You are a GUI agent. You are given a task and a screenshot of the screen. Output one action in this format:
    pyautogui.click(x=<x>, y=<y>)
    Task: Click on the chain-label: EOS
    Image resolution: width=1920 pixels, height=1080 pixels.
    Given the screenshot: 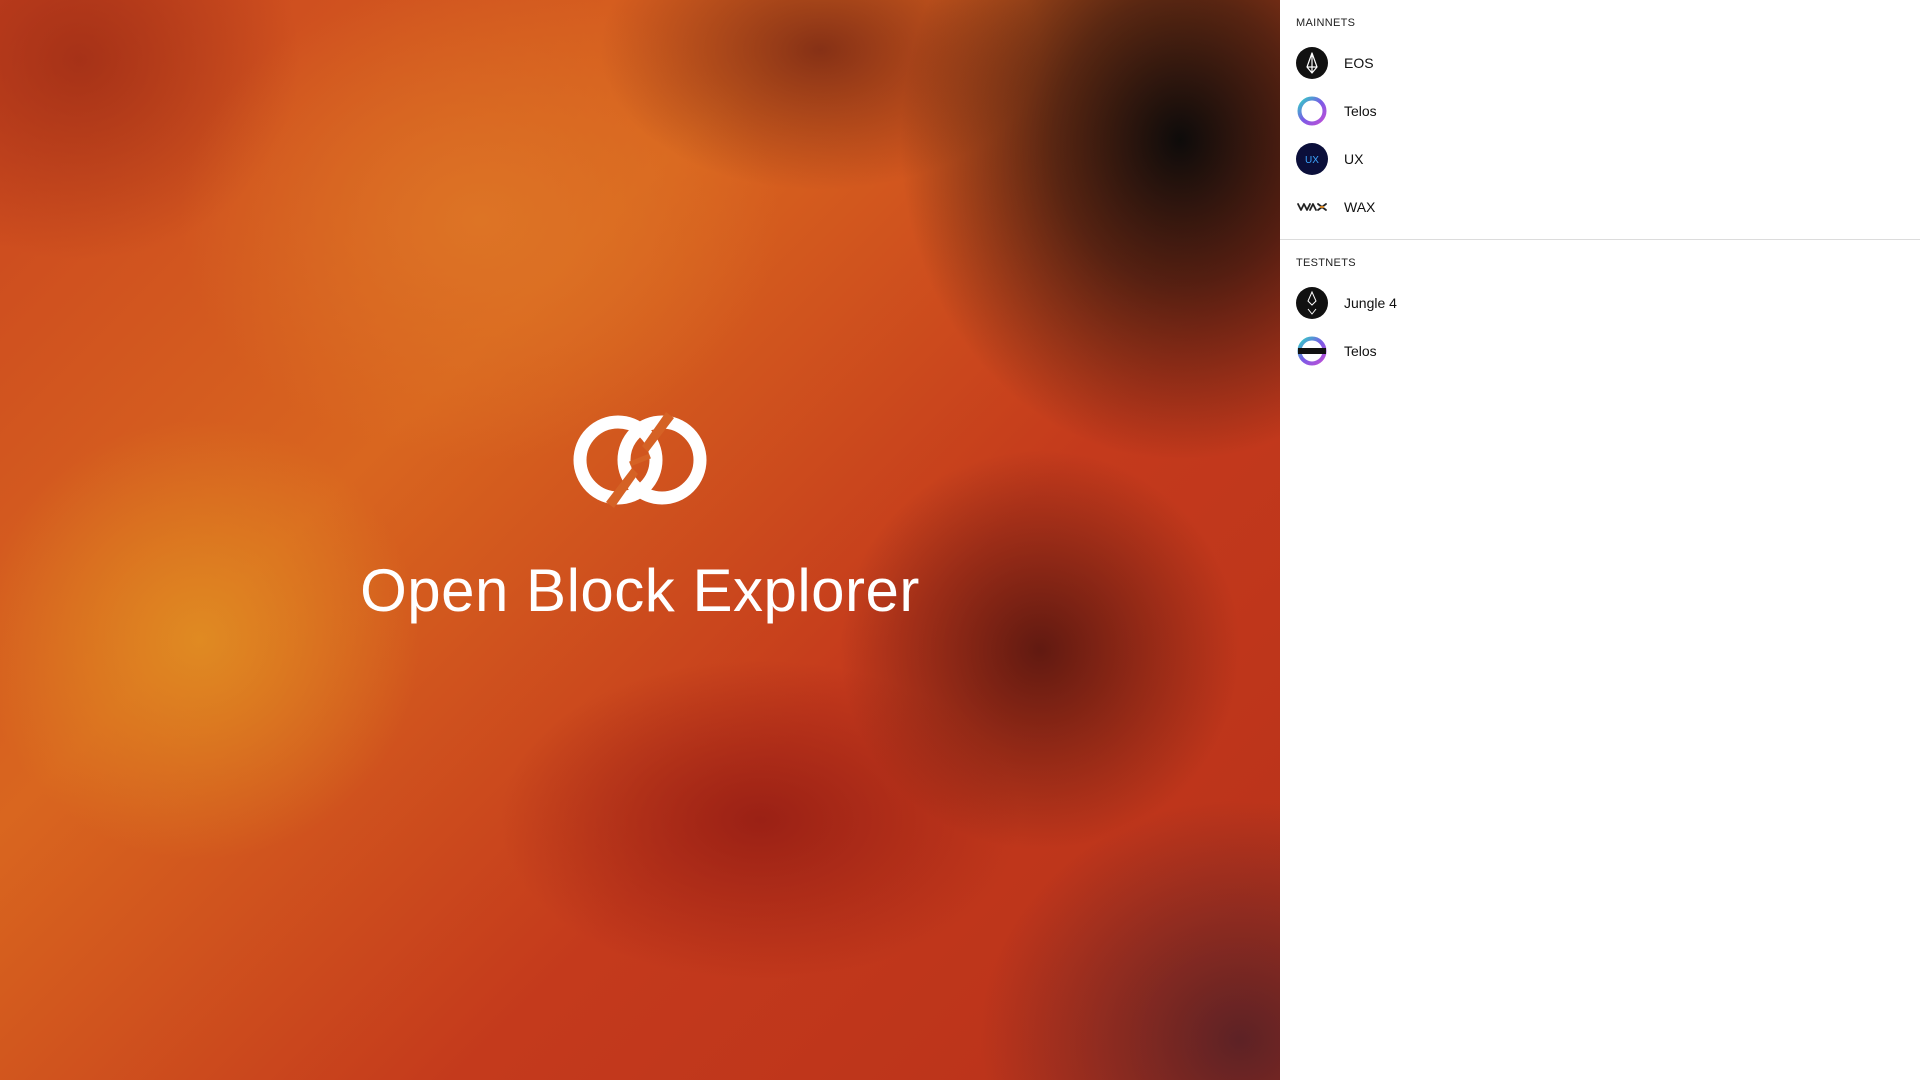 What is the action you would take?
    pyautogui.click(x=1359, y=63)
    